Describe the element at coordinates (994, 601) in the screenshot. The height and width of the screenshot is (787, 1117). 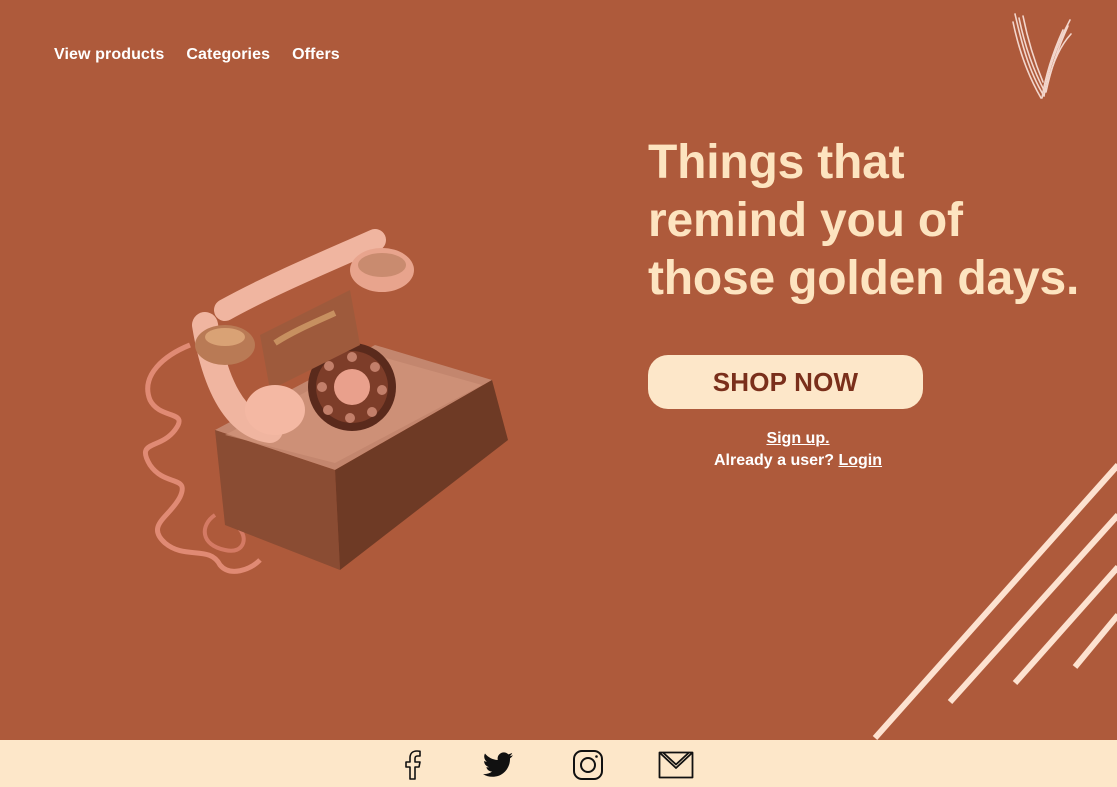
I see `decorative-stripes` at that location.